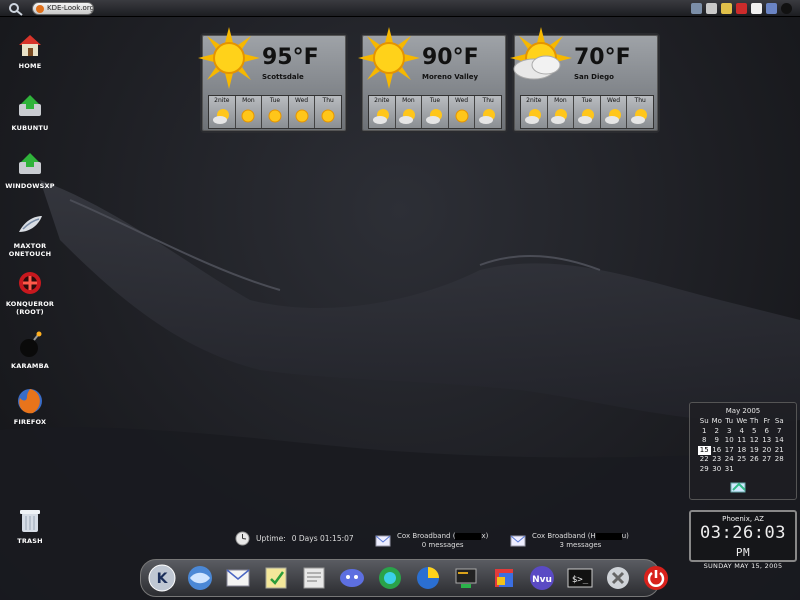  What do you see at coordinates (767, 460) in the screenshot?
I see `calendar-day: 27` at bounding box center [767, 460].